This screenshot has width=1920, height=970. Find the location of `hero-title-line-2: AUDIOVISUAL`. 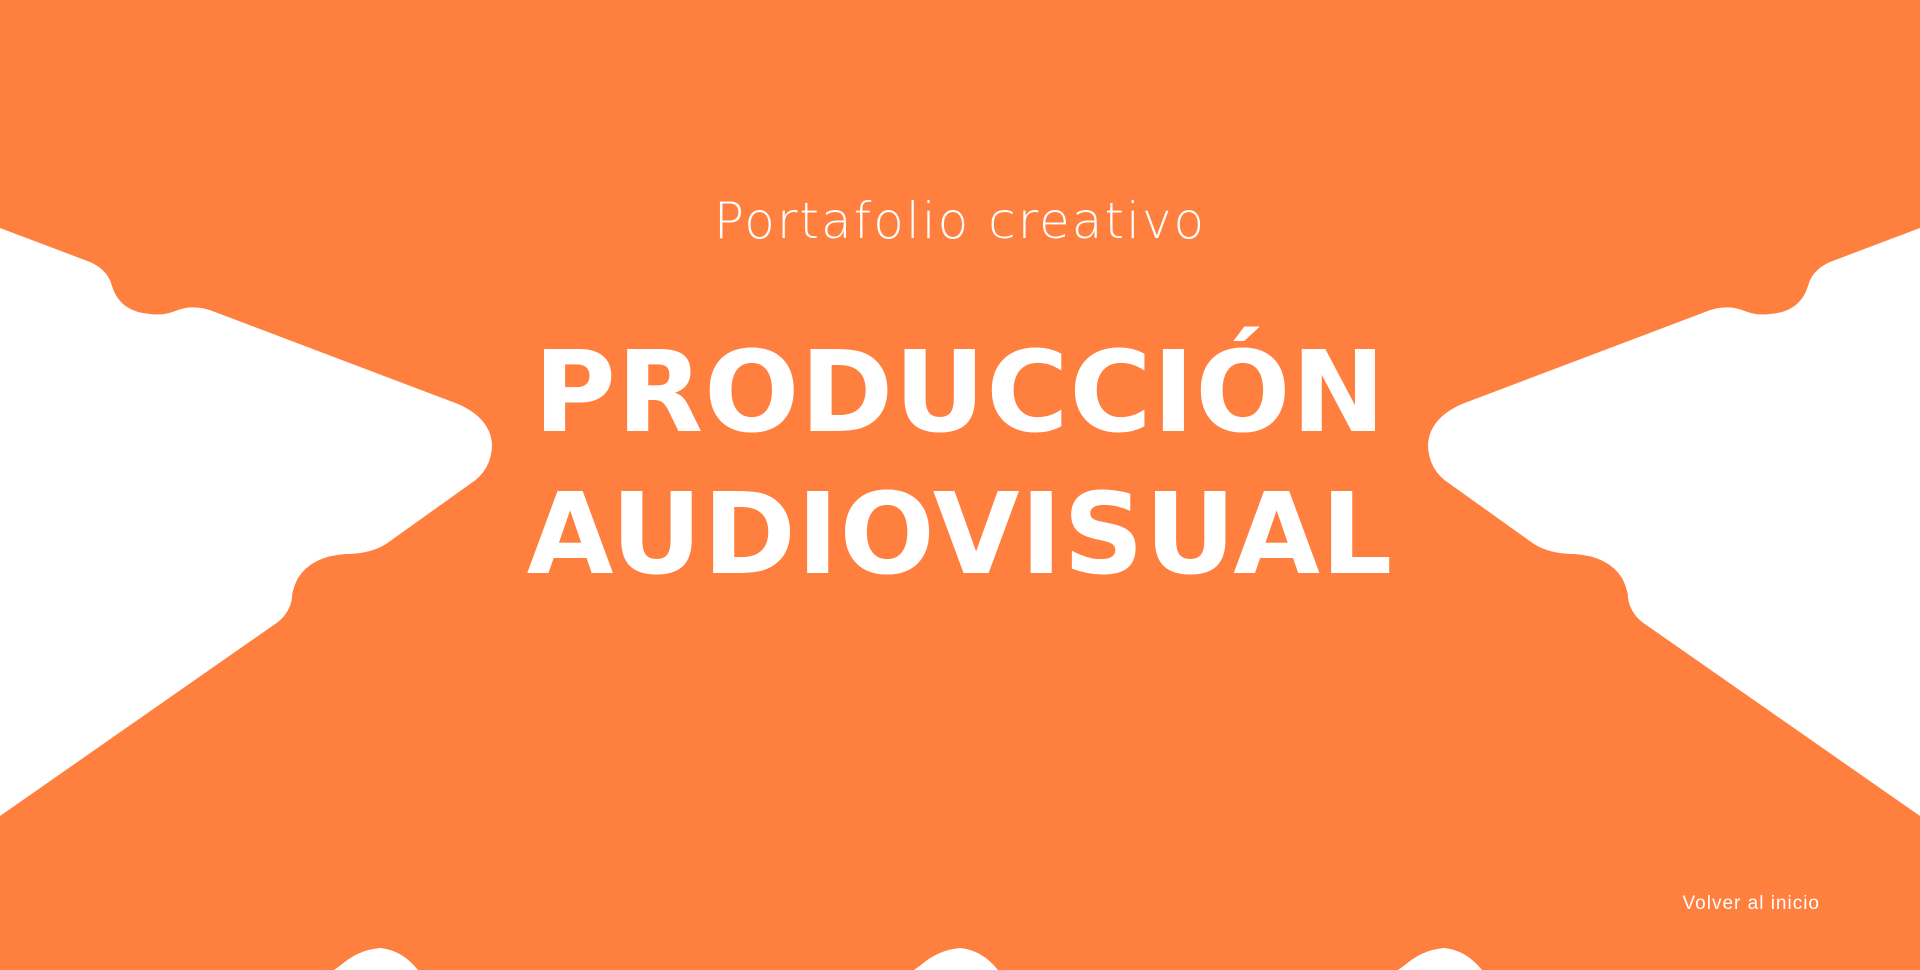

hero-title-line-2: AUDIOVISUAL is located at coordinates (960, 535).